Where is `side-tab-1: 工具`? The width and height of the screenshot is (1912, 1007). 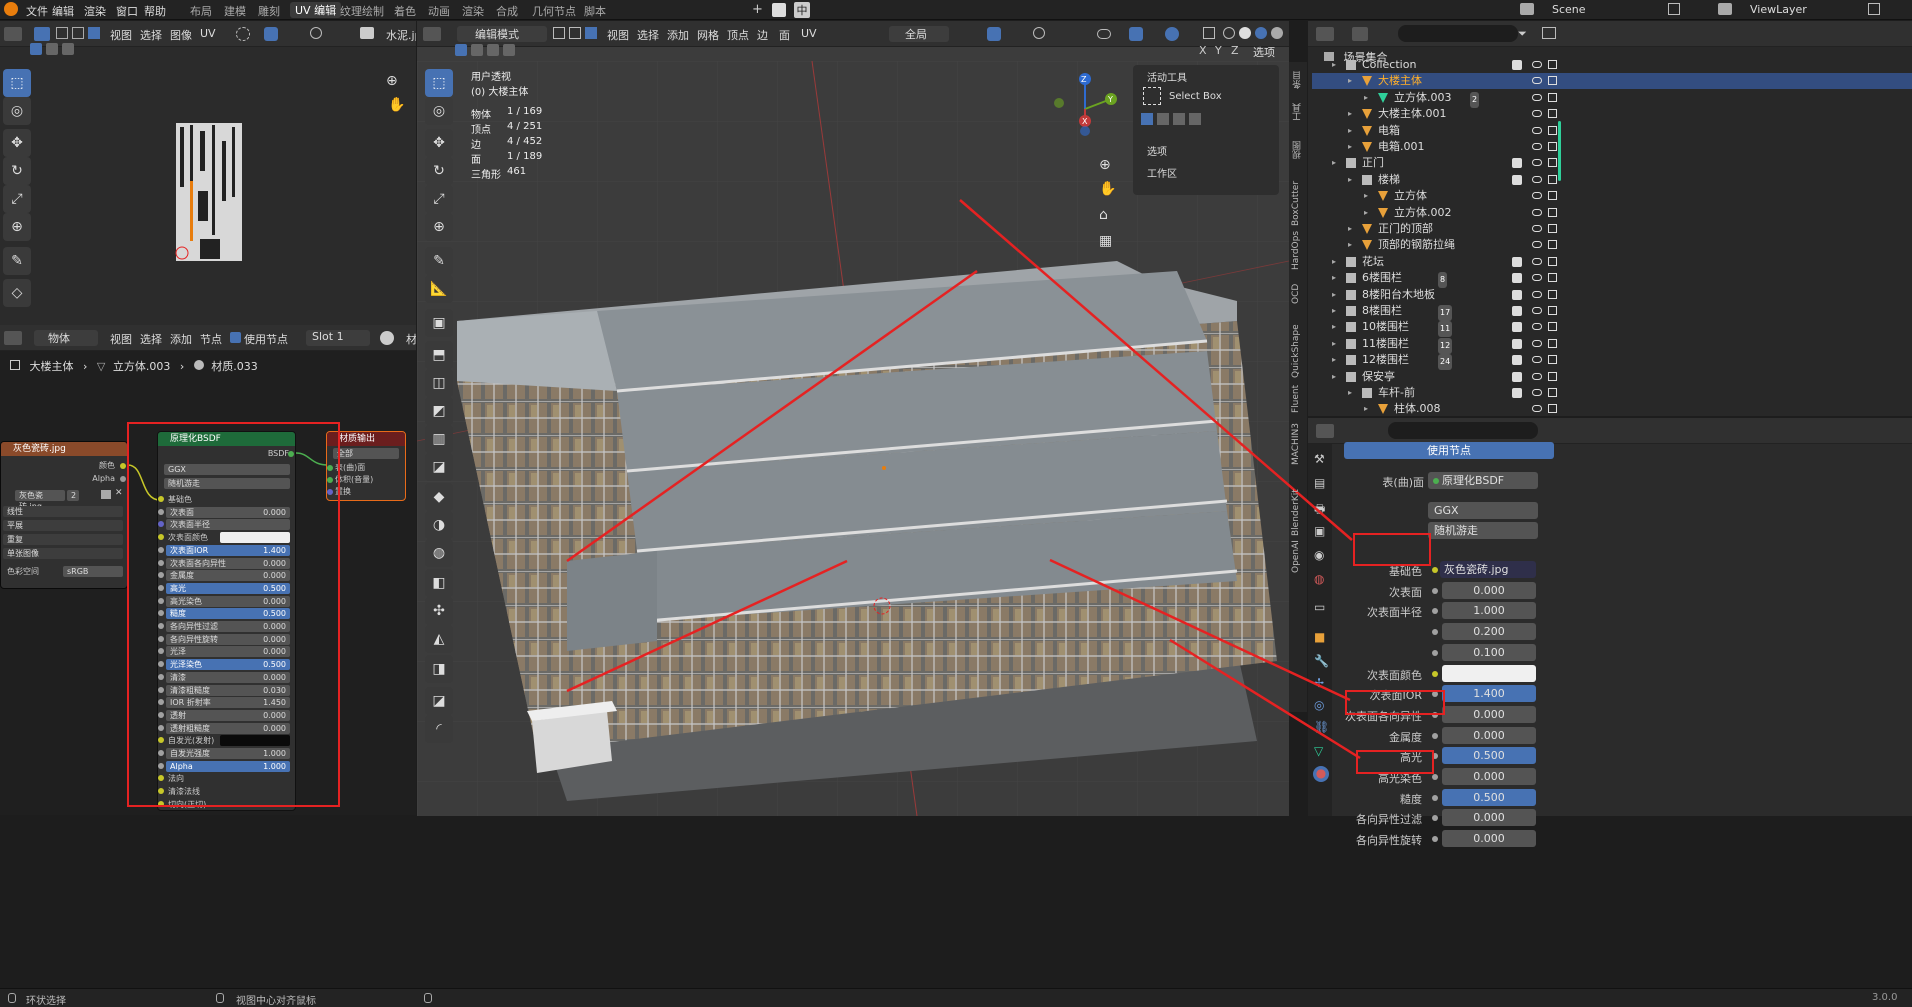
side-tab-1: 工具 is located at coordinates (1298, 112).